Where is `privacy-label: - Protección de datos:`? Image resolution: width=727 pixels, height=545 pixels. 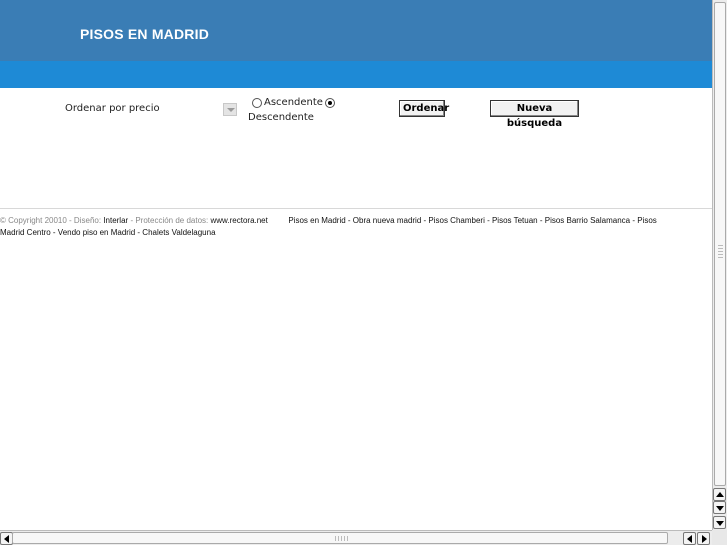 privacy-label: - Protección de datos: is located at coordinates (169, 220).